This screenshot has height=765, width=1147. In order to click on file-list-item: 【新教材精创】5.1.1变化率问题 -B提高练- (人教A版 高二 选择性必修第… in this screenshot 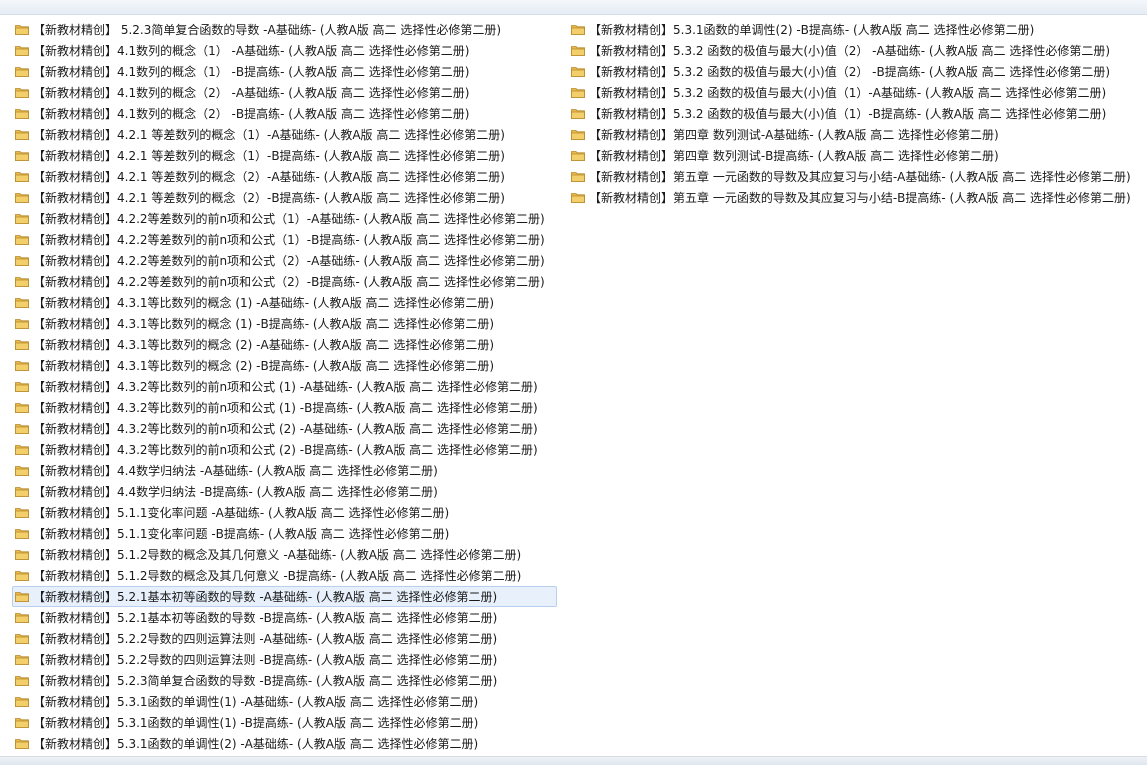, I will do `click(284, 533)`.